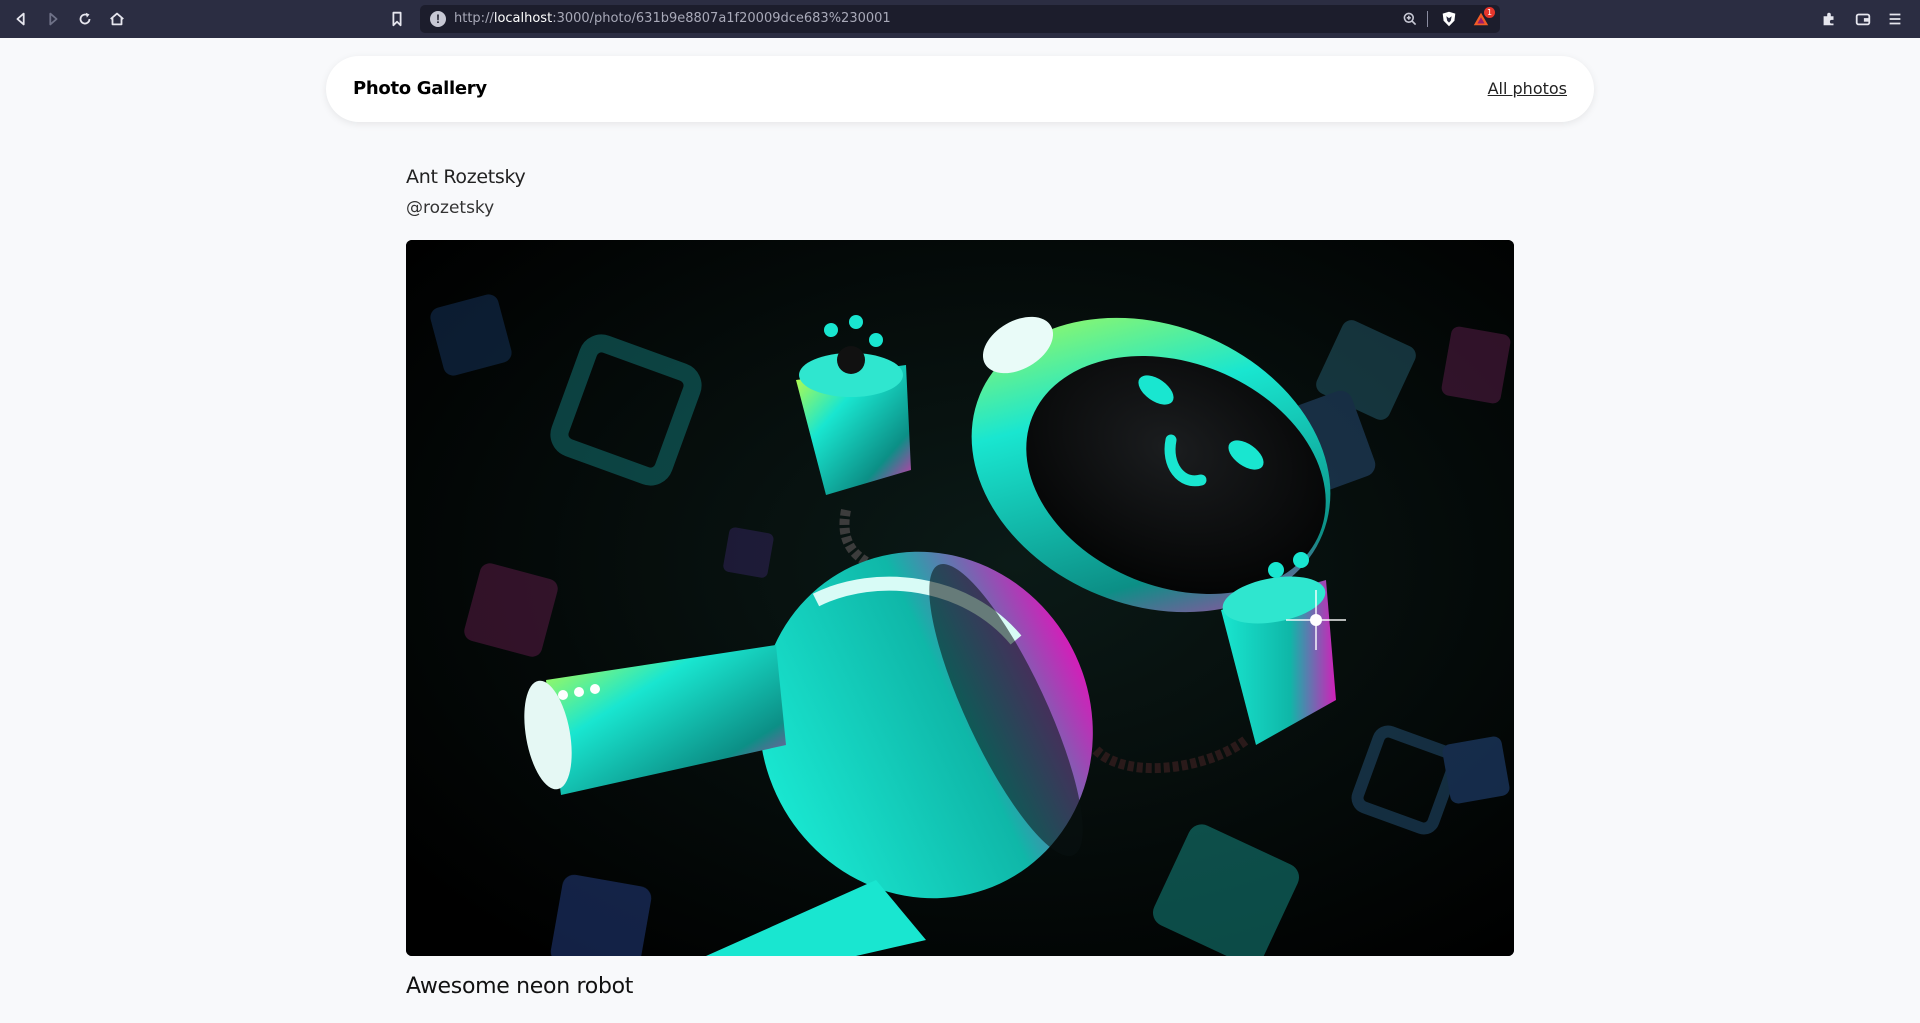  Describe the element at coordinates (117, 19) in the screenshot. I see `home-icon` at that location.